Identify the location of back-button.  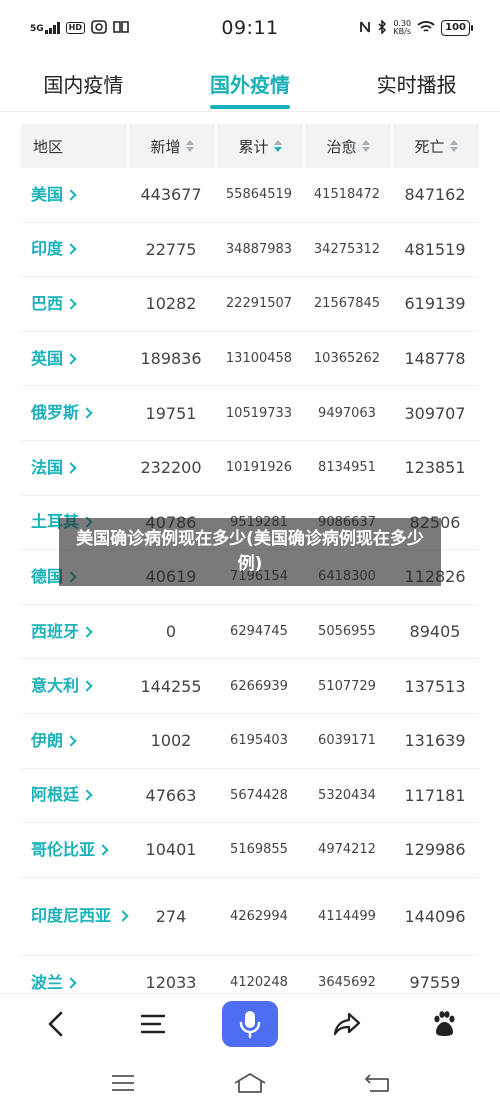
(56, 1024).